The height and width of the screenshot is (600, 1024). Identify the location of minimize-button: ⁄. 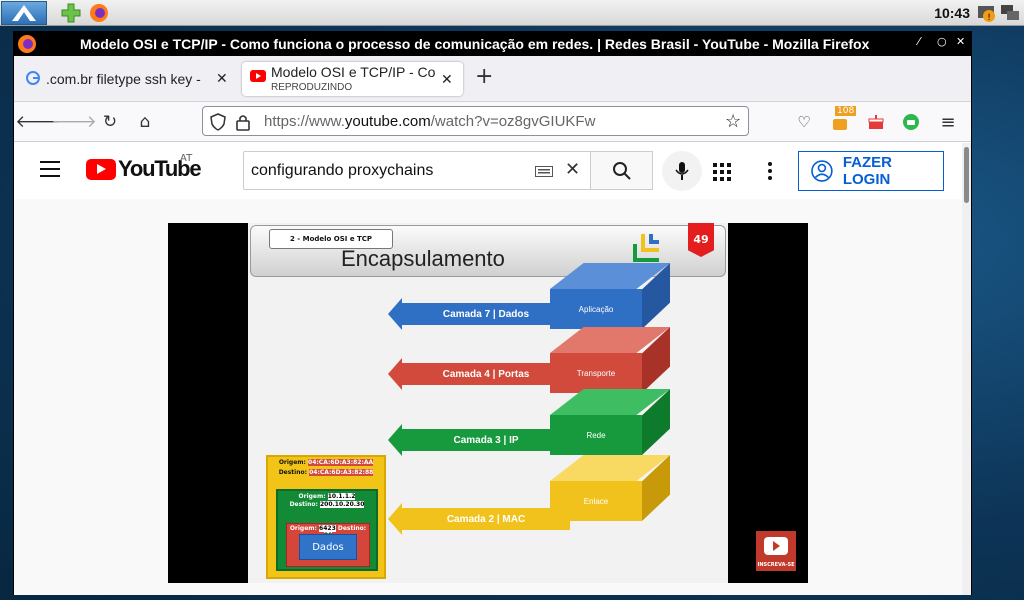
(919, 41).